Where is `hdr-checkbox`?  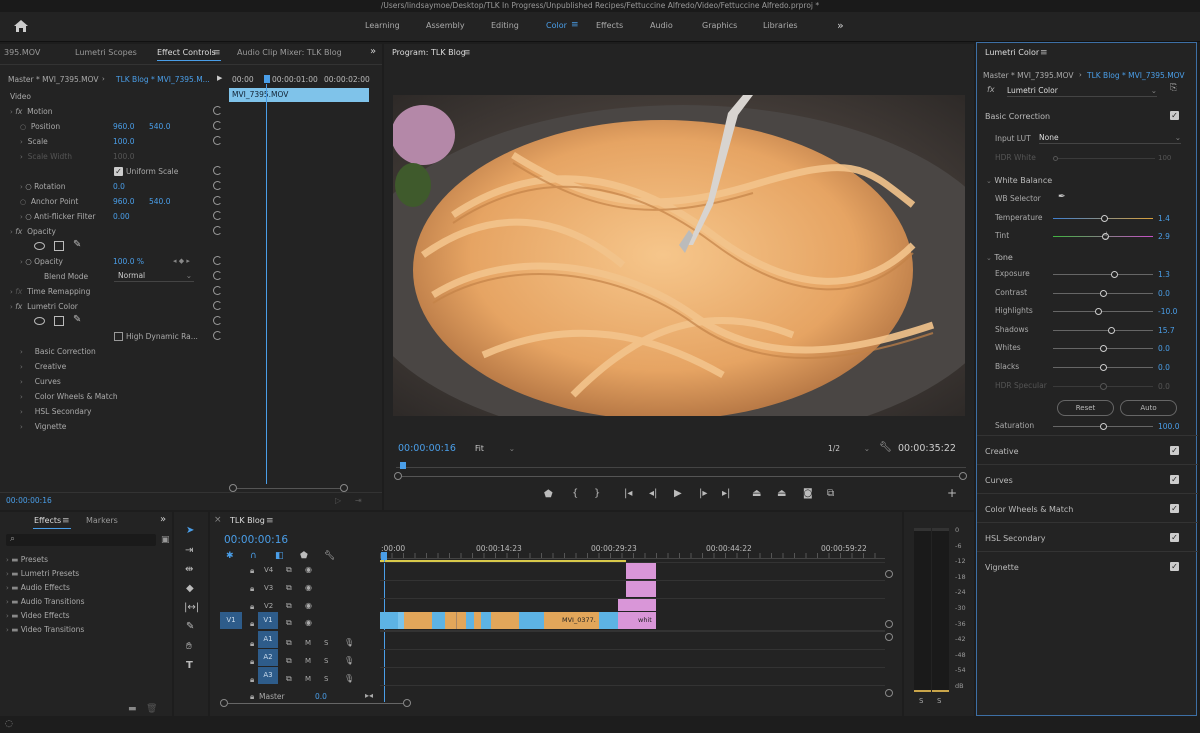 hdr-checkbox is located at coordinates (118, 336).